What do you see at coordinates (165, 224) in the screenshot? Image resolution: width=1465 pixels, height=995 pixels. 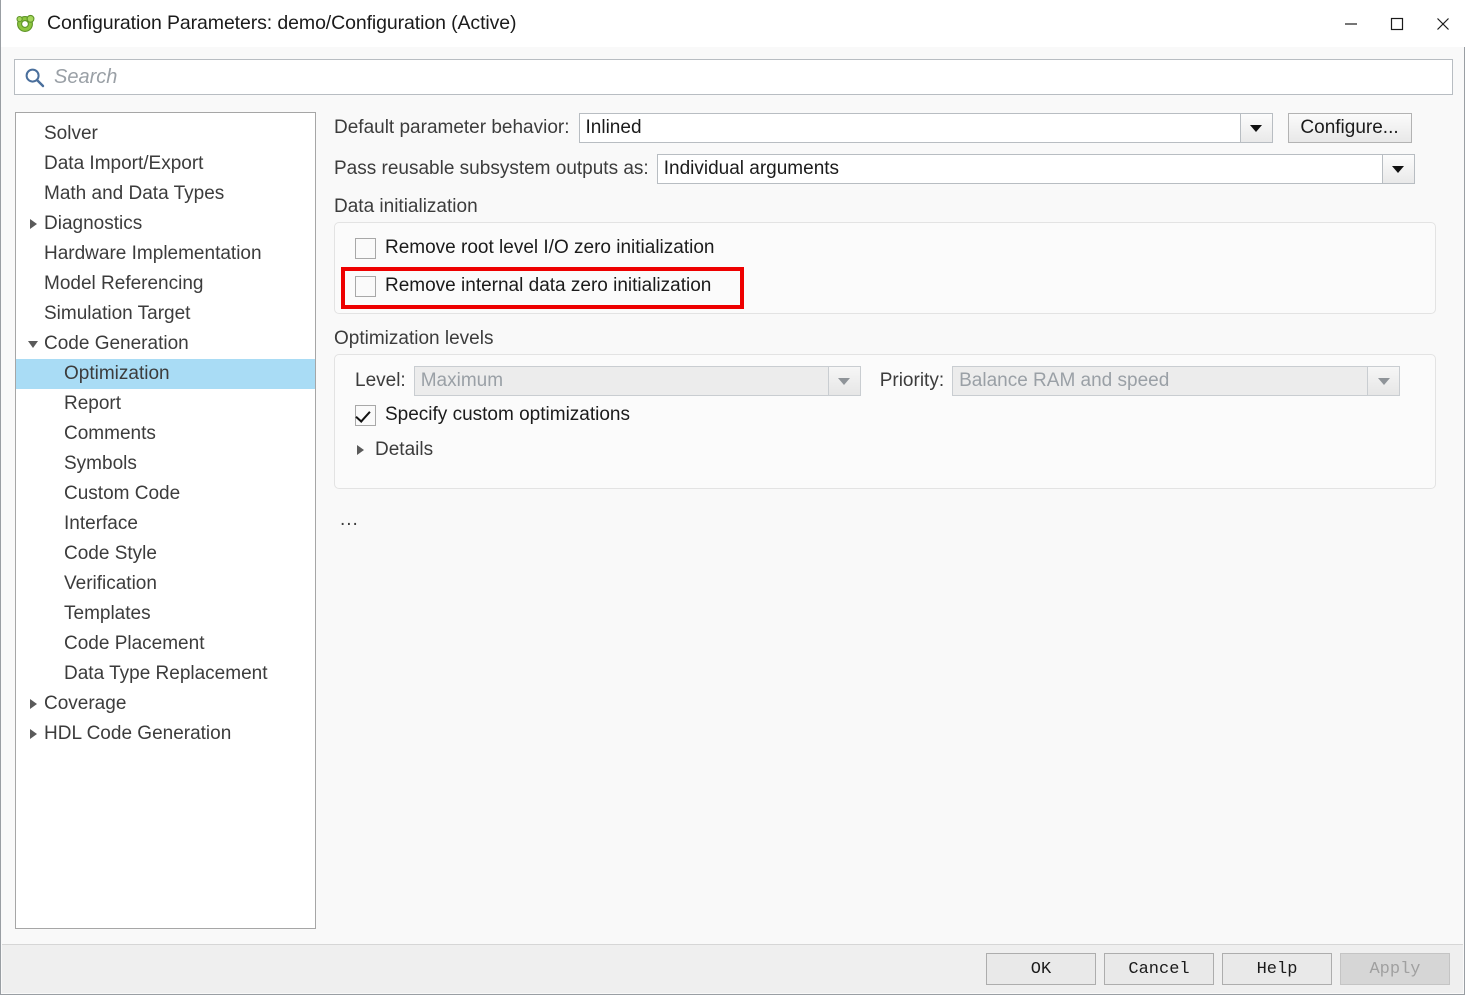 I see `sidebar-item-diagnostics: Diagnostics` at bounding box center [165, 224].